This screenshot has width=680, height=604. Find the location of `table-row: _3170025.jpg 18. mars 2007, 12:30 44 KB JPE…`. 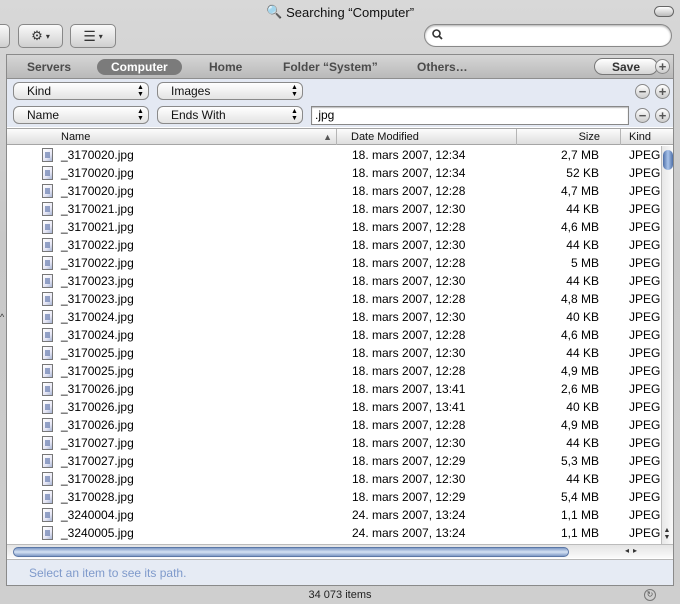

table-row: _3170025.jpg 18. mars 2007, 12:30 44 KB JPE… is located at coordinates (334, 353).